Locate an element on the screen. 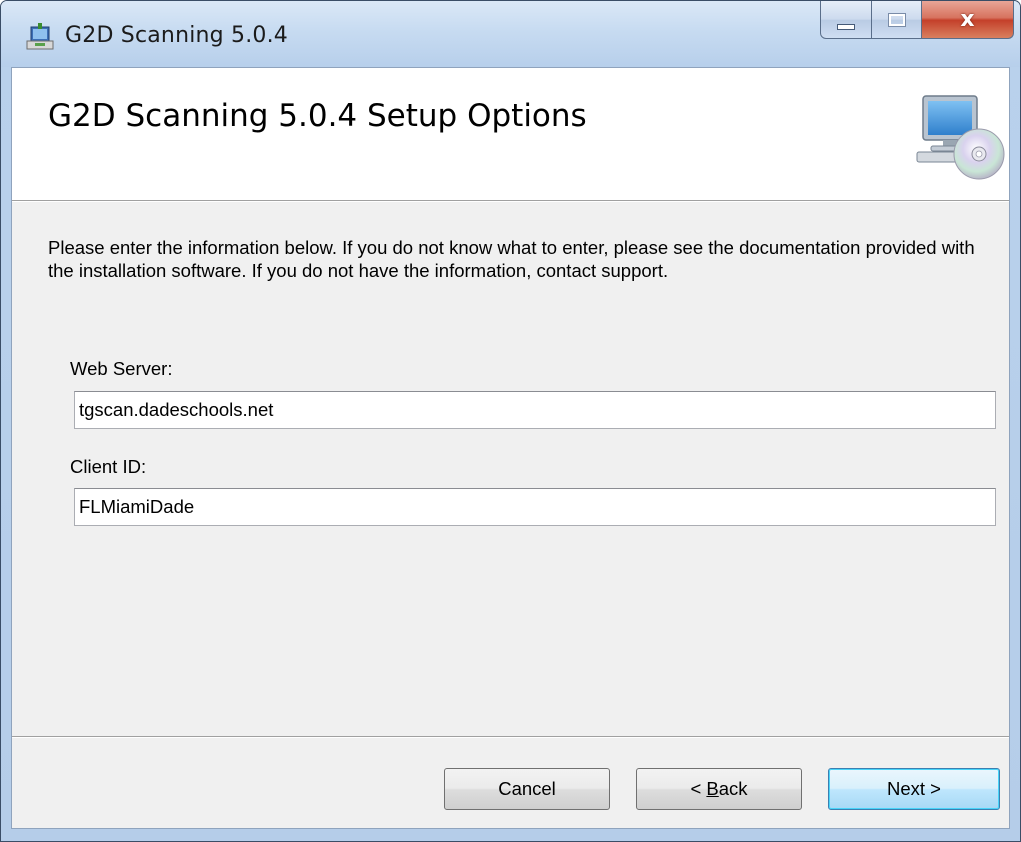  back-button-label: < Back is located at coordinates (719, 788).